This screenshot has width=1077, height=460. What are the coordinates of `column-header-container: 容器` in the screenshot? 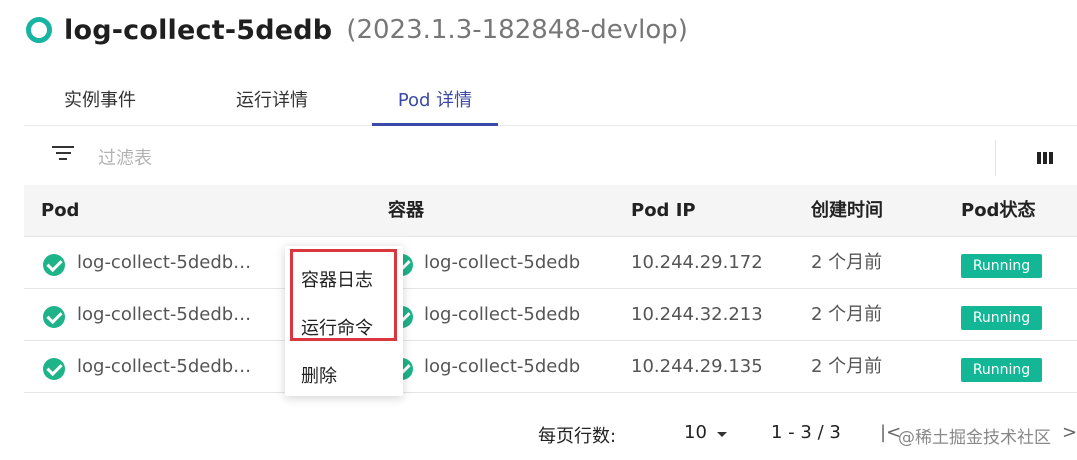 It's located at (406, 211).